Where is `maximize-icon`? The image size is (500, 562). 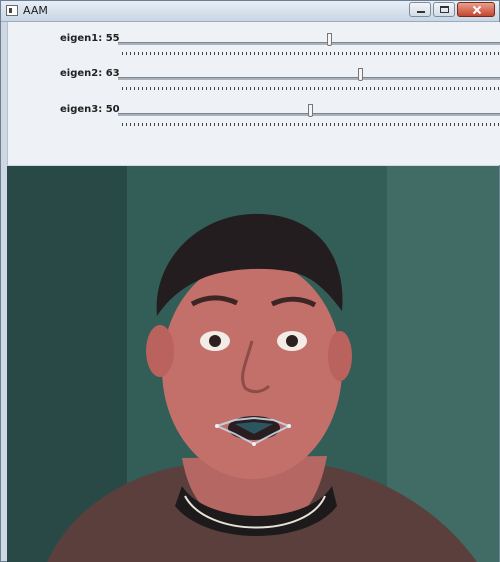 maximize-icon is located at coordinates (444, 9).